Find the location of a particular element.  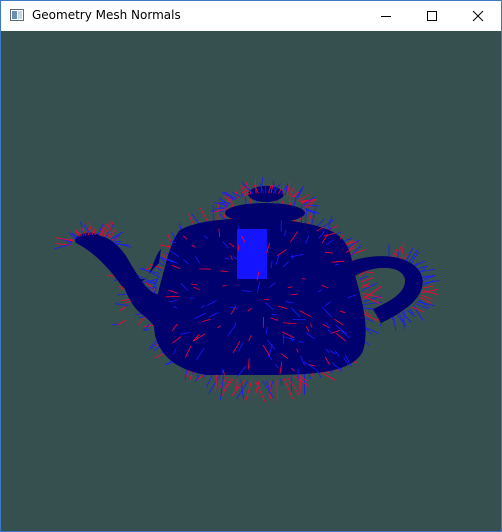

minimize-icon is located at coordinates (386, 16).